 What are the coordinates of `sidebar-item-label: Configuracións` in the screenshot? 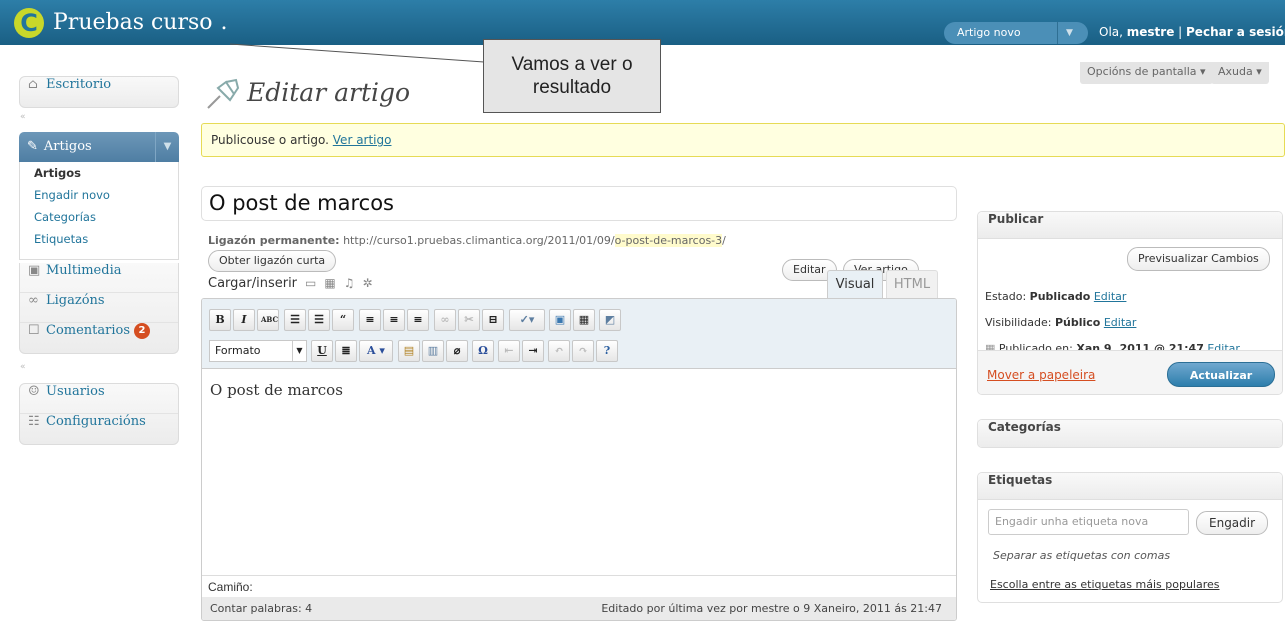 It's located at (96, 421).